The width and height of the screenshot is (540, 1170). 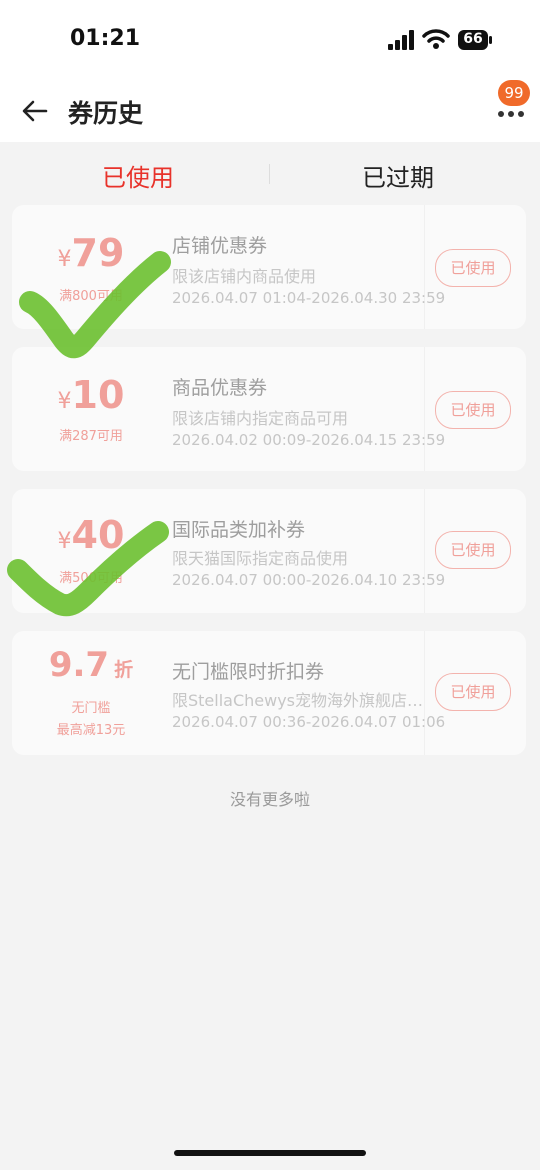 What do you see at coordinates (270, 111) in the screenshot?
I see `nav-header: 券历史 99` at bounding box center [270, 111].